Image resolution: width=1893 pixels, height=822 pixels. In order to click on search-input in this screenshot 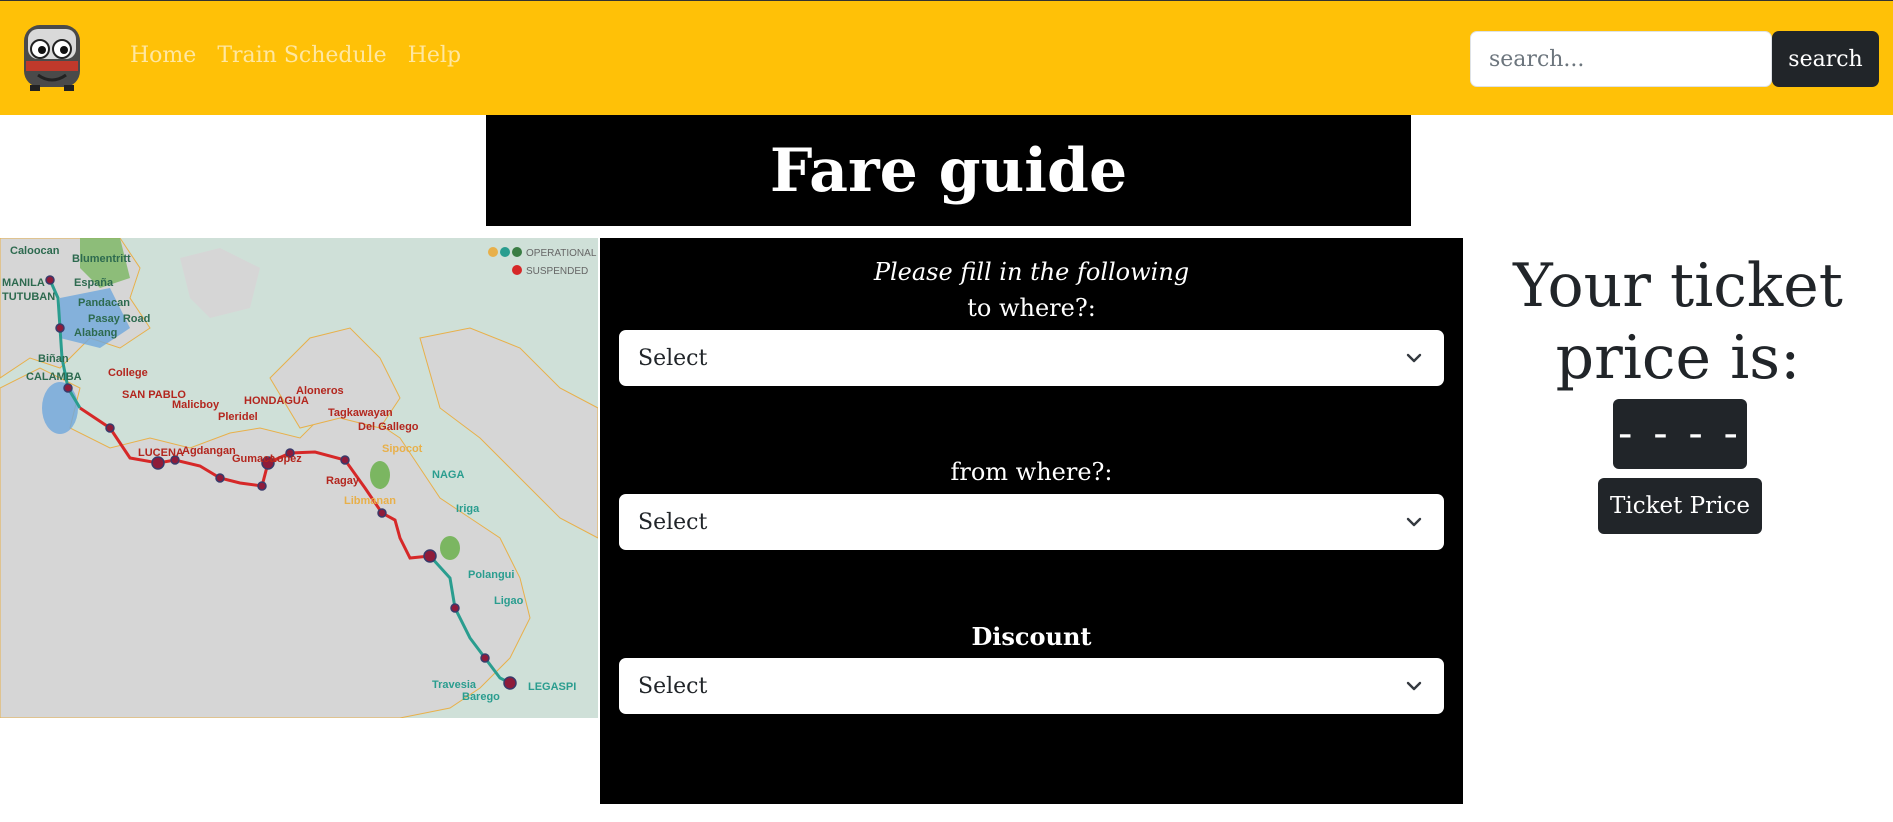, I will do `click(1621, 59)`.